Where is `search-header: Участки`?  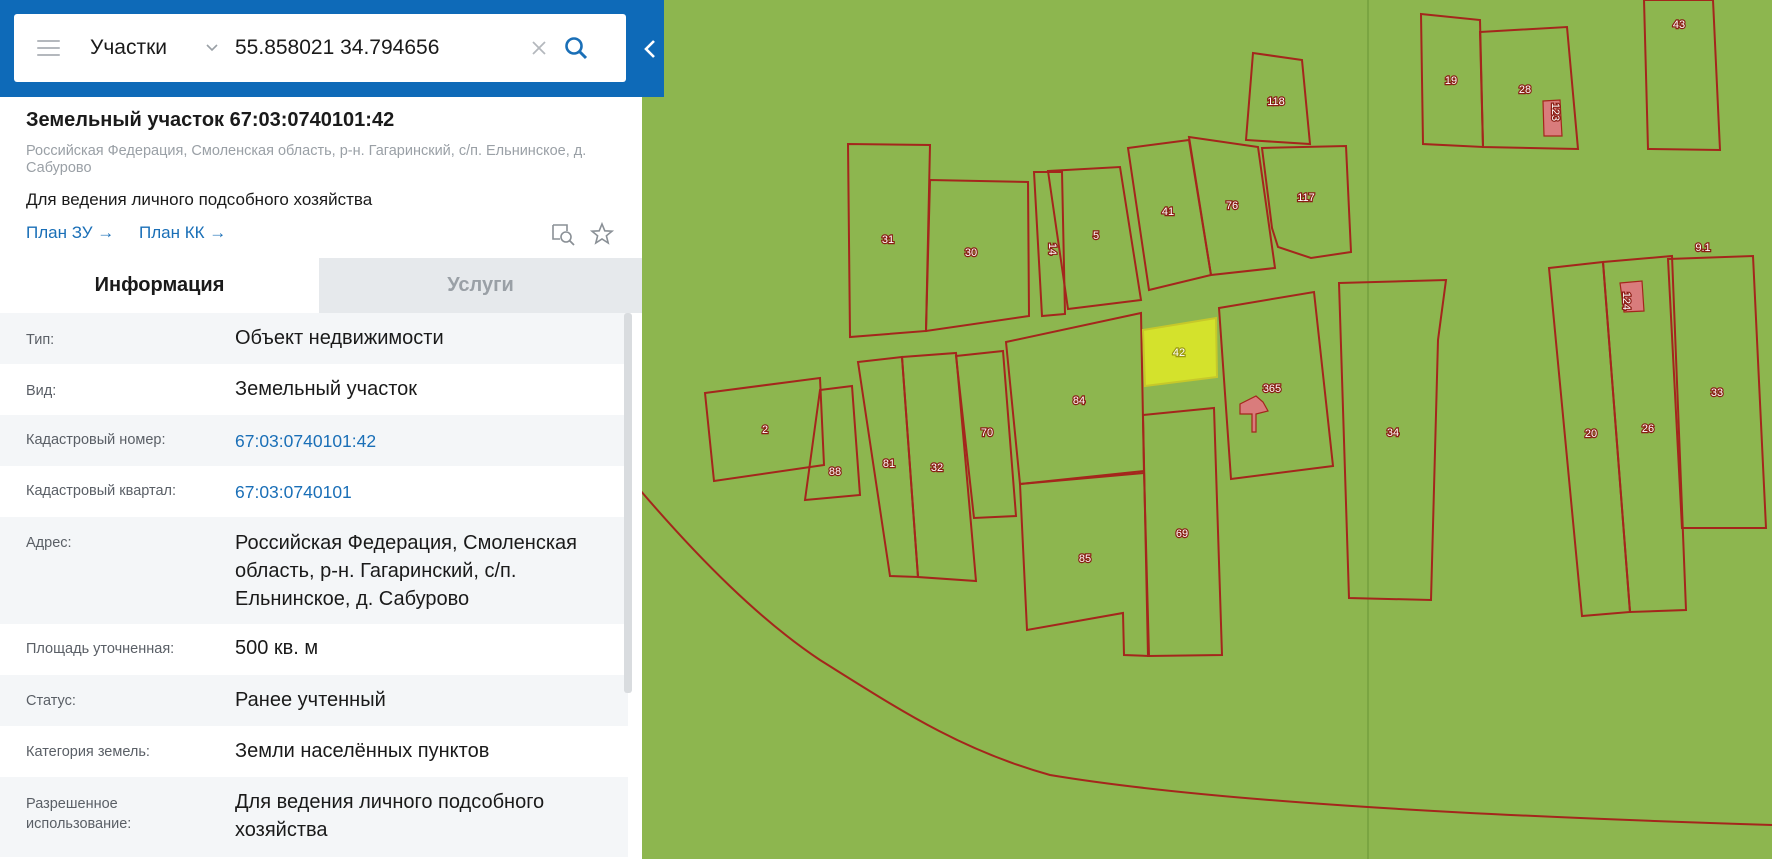
search-header: Участки is located at coordinates (332, 48).